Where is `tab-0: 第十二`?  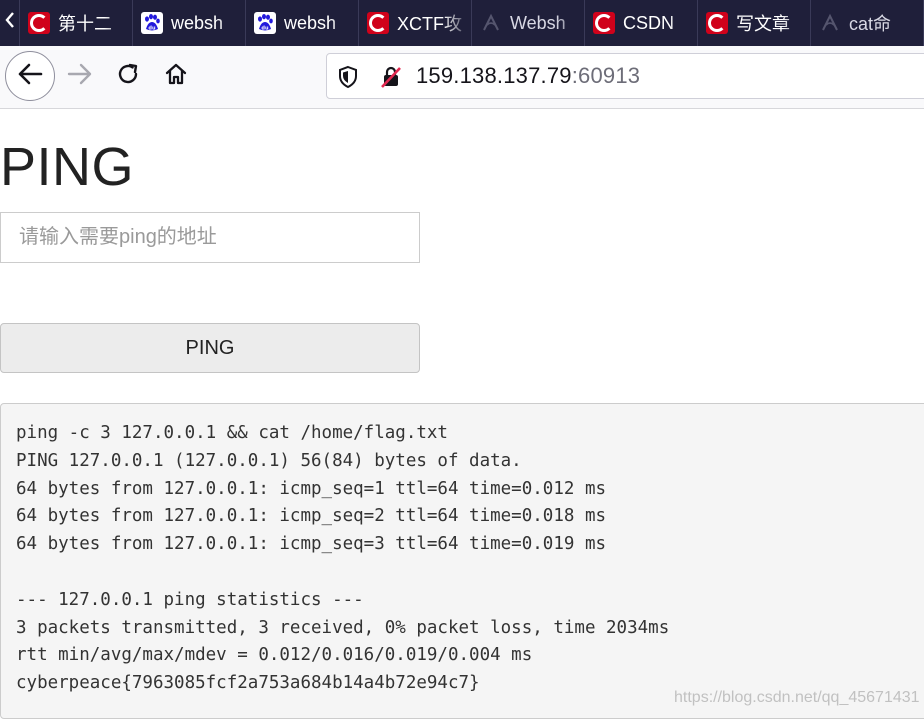
tab-0: 第十二 is located at coordinates (76, 23).